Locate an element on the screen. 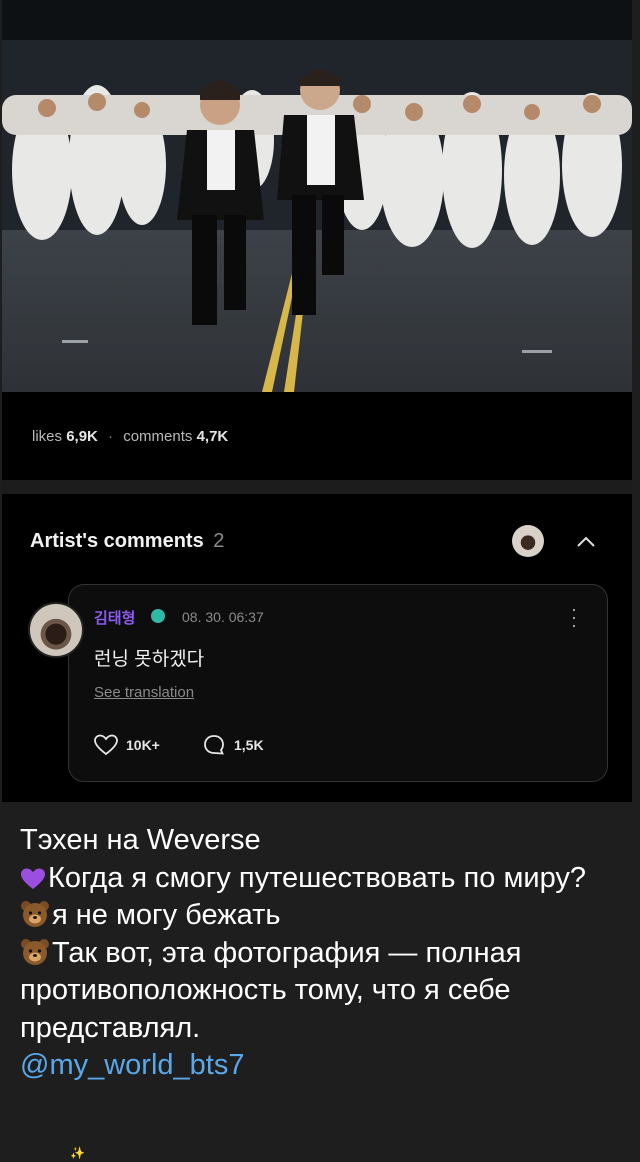 Image resolution: width=640 pixels, height=1162 pixels. artist-comments-title: Artist's comments is located at coordinates (117, 541).